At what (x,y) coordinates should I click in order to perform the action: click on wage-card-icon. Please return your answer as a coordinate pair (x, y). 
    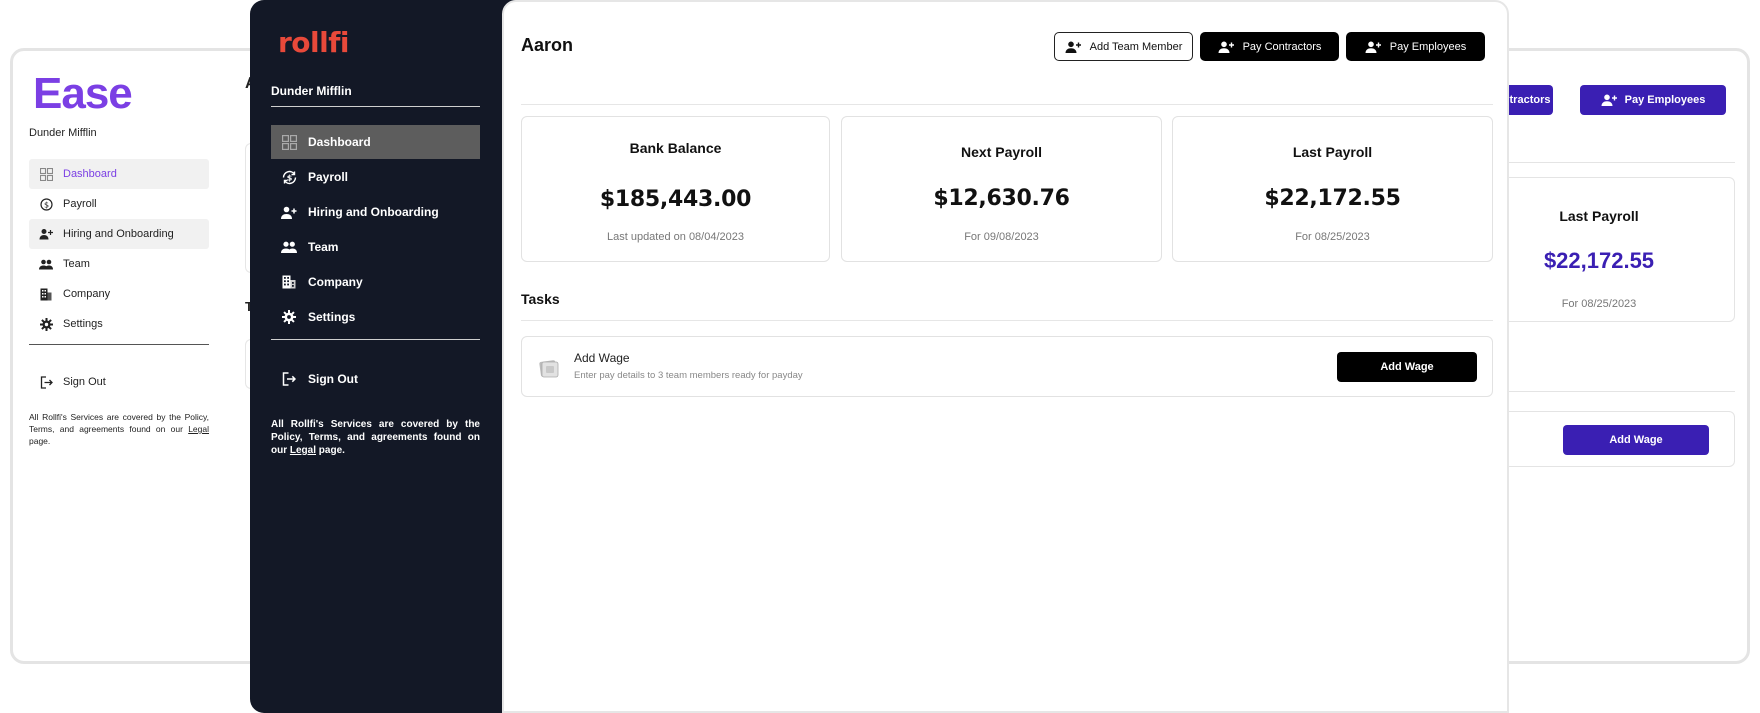
    Looking at the image, I should click on (549, 368).